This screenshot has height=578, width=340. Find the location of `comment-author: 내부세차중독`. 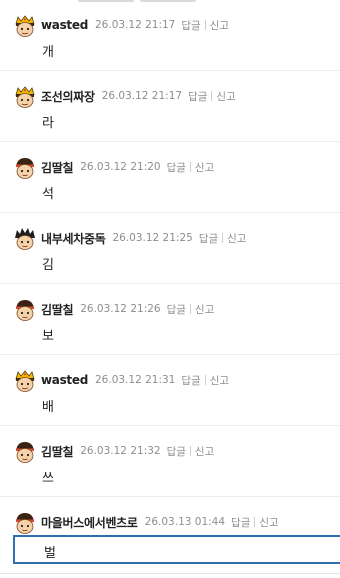

comment-author: 내부세차중독 is located at coordinates (73, 238).